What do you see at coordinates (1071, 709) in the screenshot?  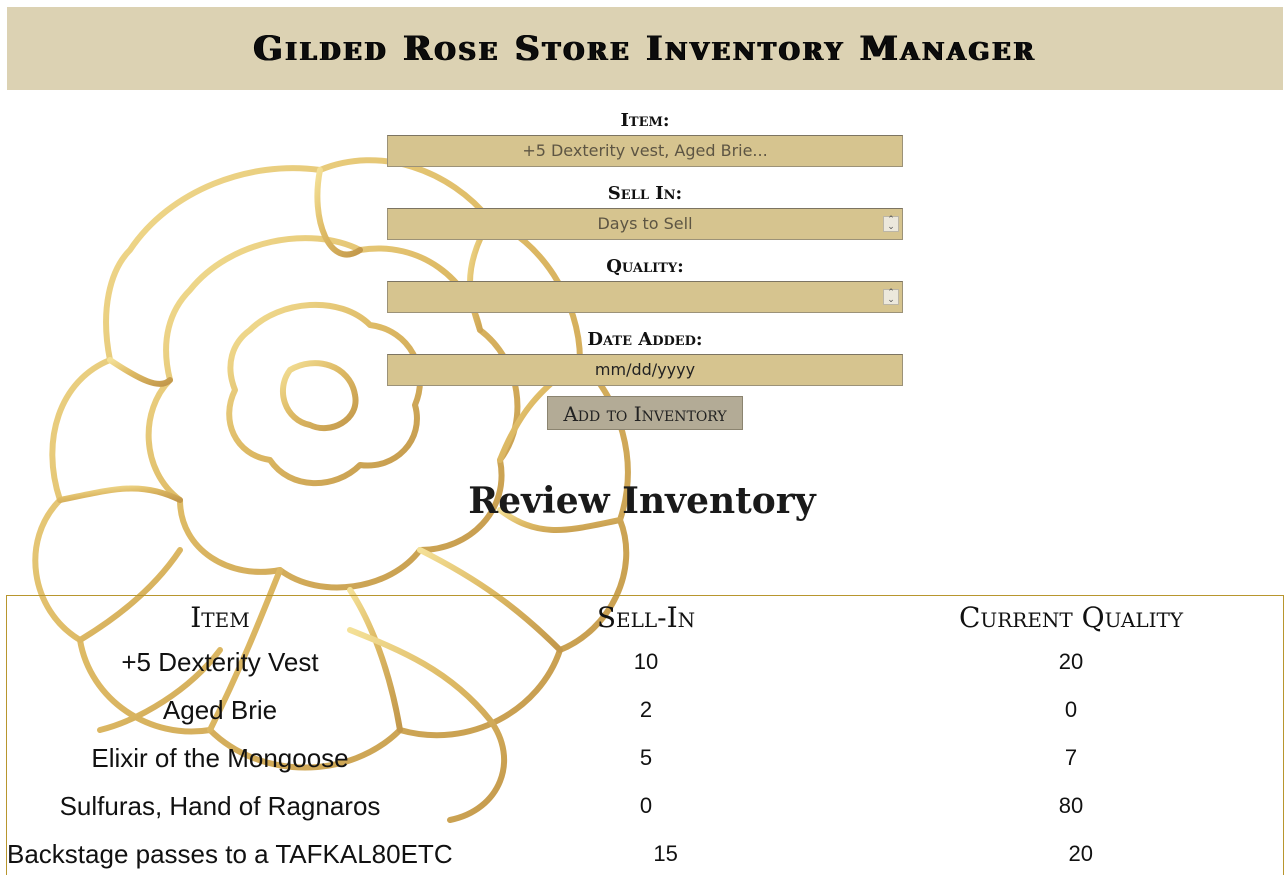 I see `item-quality: 0` at bounding box center [1071, 709].